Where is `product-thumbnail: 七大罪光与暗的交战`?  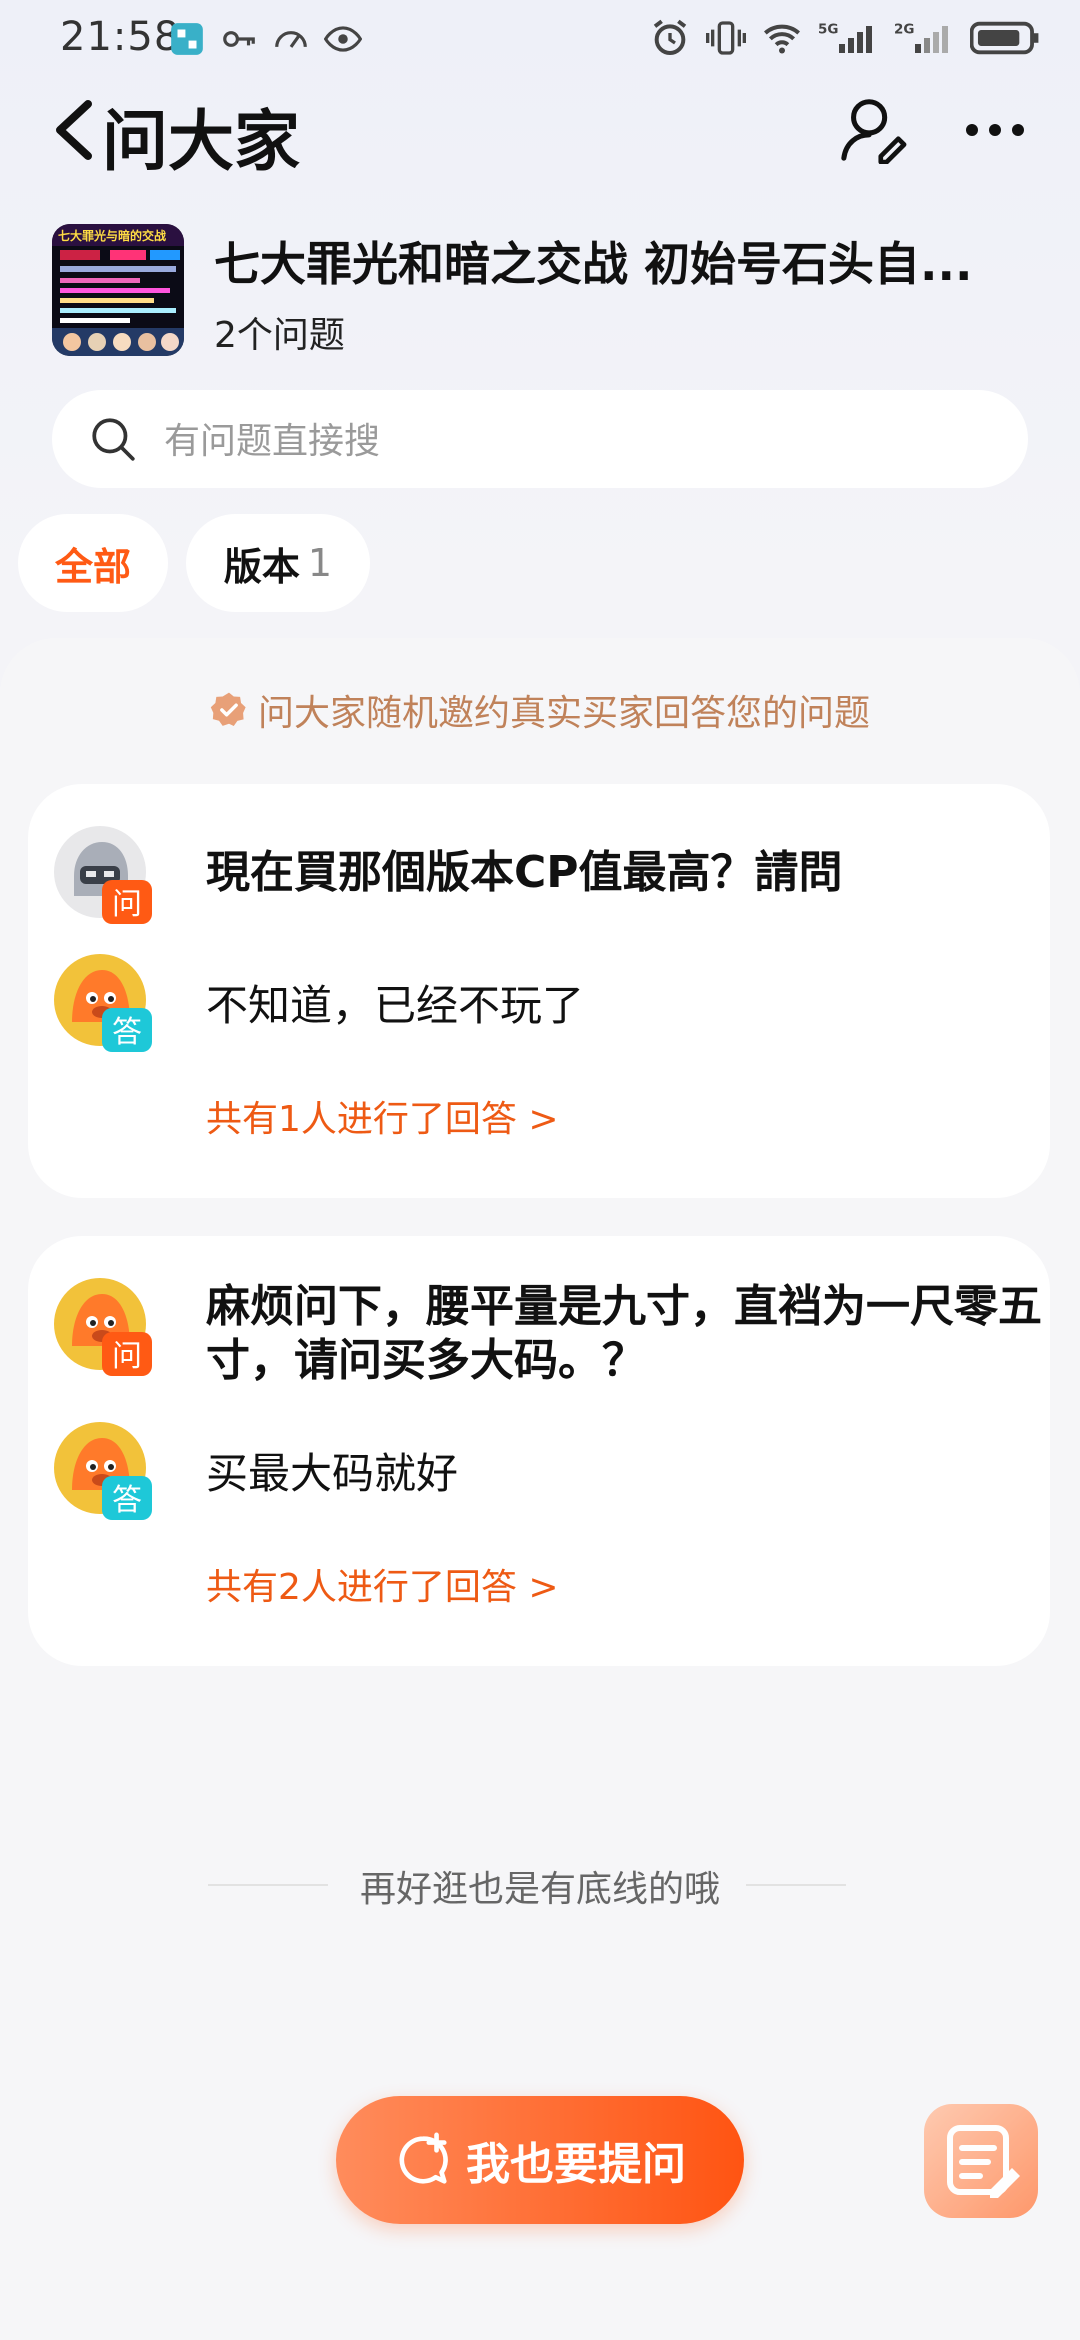
product-thumbnail: 七大罪光与暗的交战 is located at coordinates (118, 290).